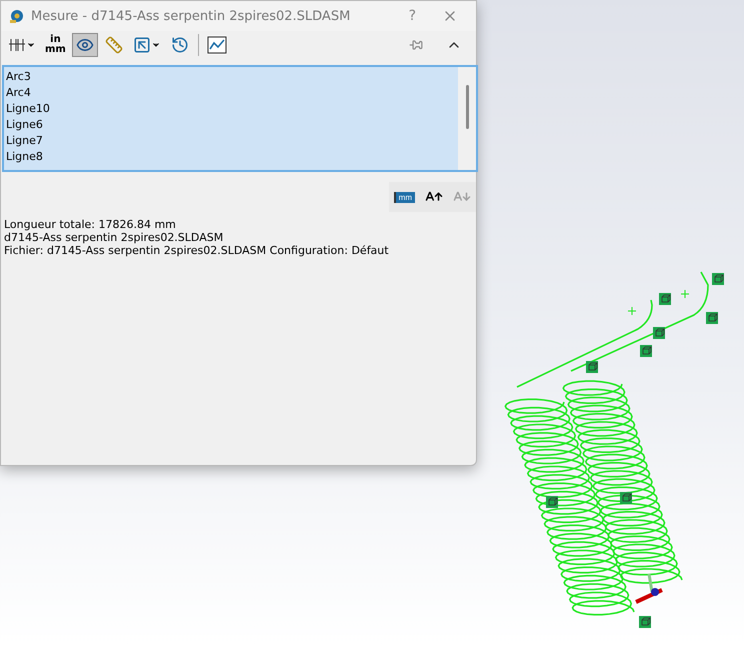 The height and width of the screenshot is (648, 744). What do you see at coordinates (17, 45) in the screenshot?
I see `caliper-icon` at bounding box center [17, 45].